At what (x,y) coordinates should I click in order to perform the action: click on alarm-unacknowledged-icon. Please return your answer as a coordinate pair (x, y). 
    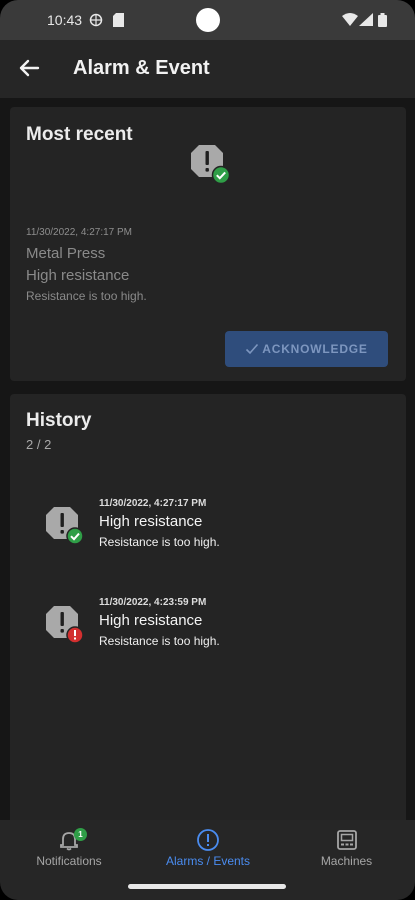
    Looking at the image, I should click on (65, 625).